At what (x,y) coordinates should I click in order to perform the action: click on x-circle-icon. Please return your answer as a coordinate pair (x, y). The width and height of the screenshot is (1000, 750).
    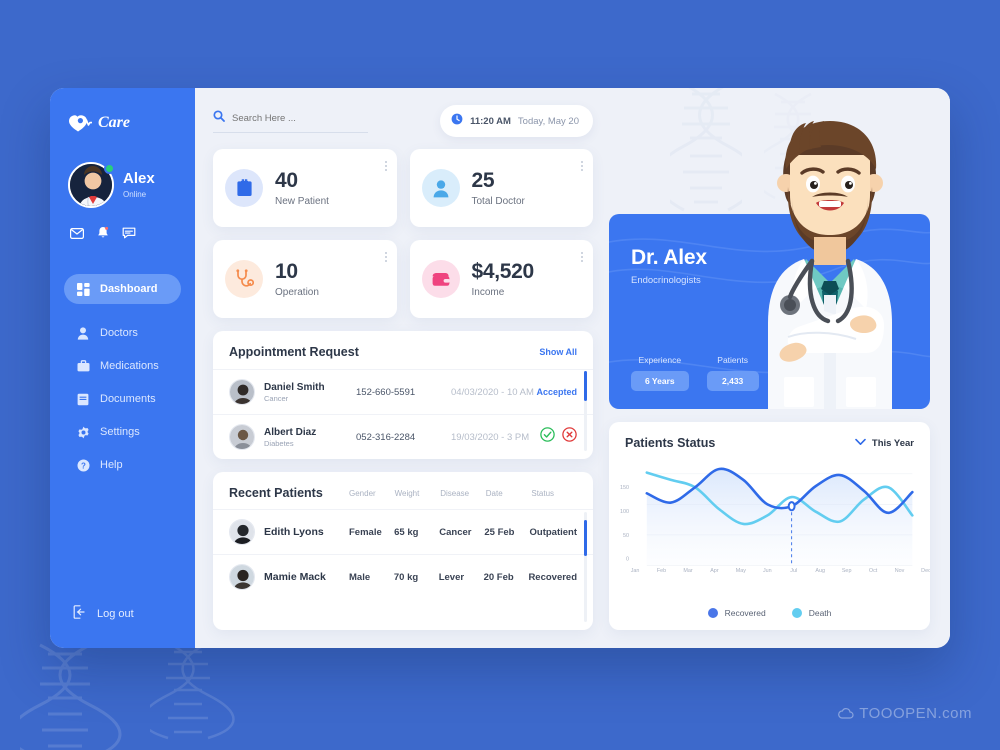
    Looking at the image, I should click on (569, 437).